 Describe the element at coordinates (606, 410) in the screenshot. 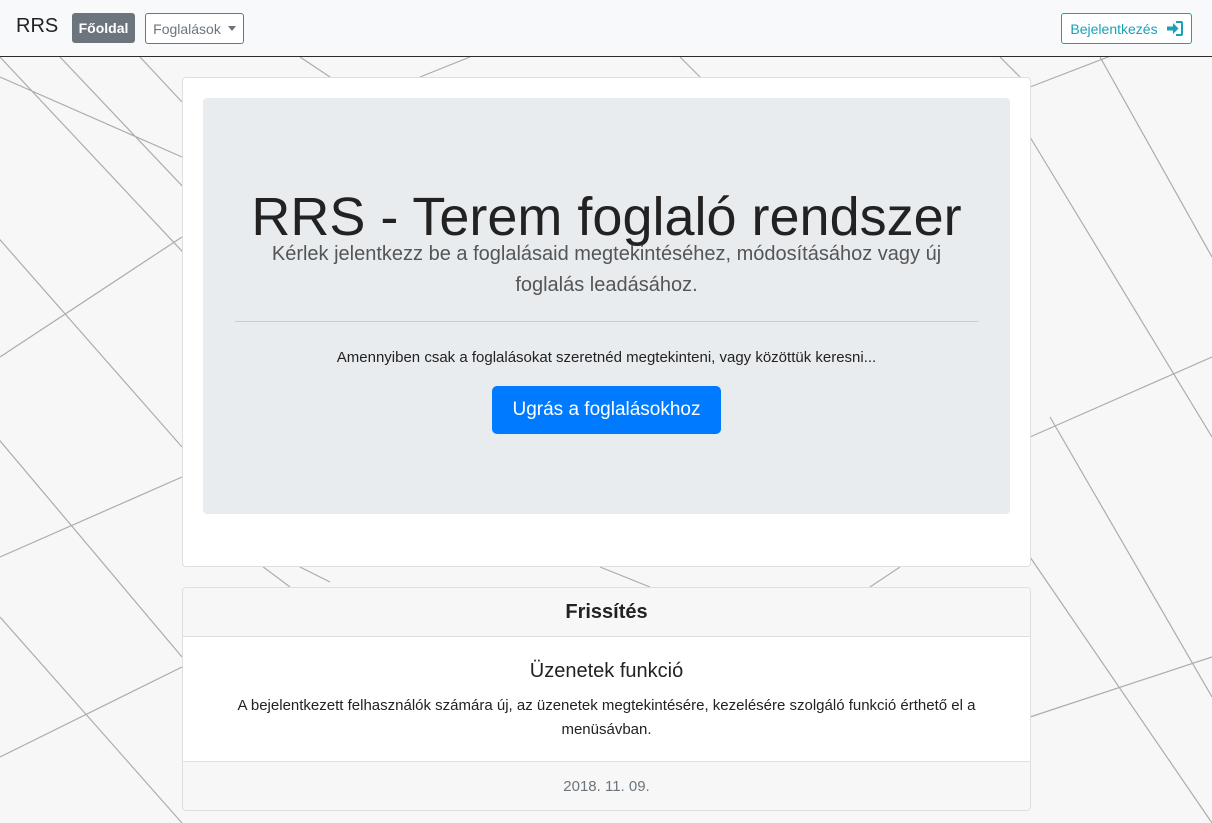

I see `go-to-reservations-button: Ugrás a foglalásokhoz` at that location.